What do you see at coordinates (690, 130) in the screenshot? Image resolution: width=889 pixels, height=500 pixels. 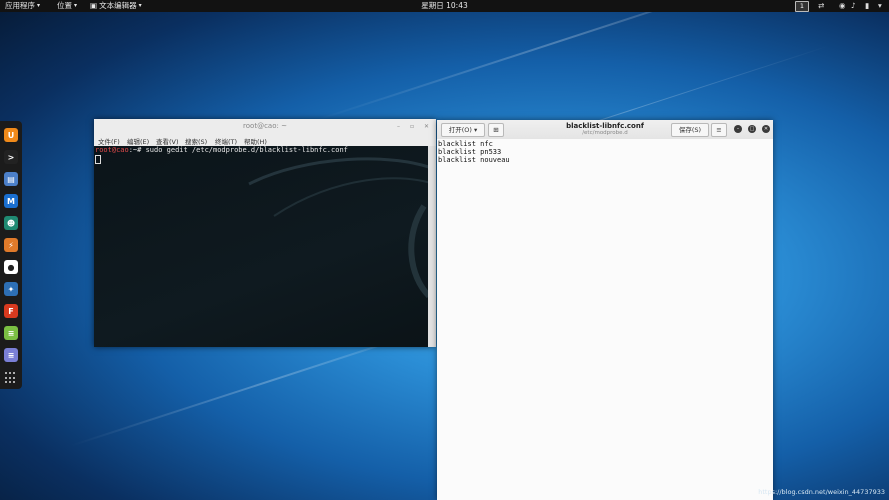 I see `save-button: 保存(S)` at bounding box center [690, 130].